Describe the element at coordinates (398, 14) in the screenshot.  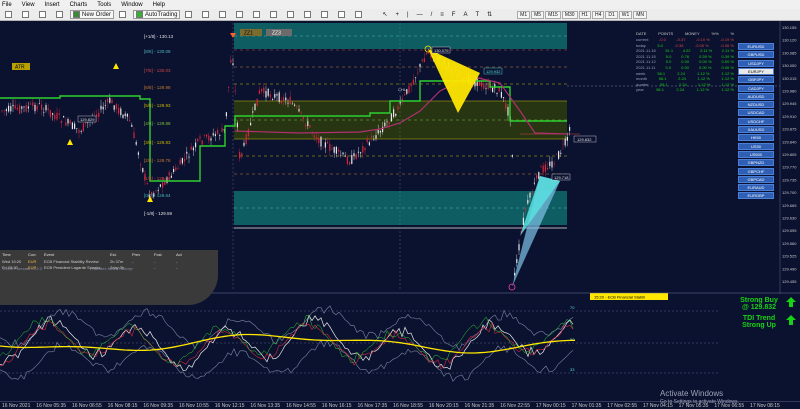
I see `crosshair-button: +` at that location.